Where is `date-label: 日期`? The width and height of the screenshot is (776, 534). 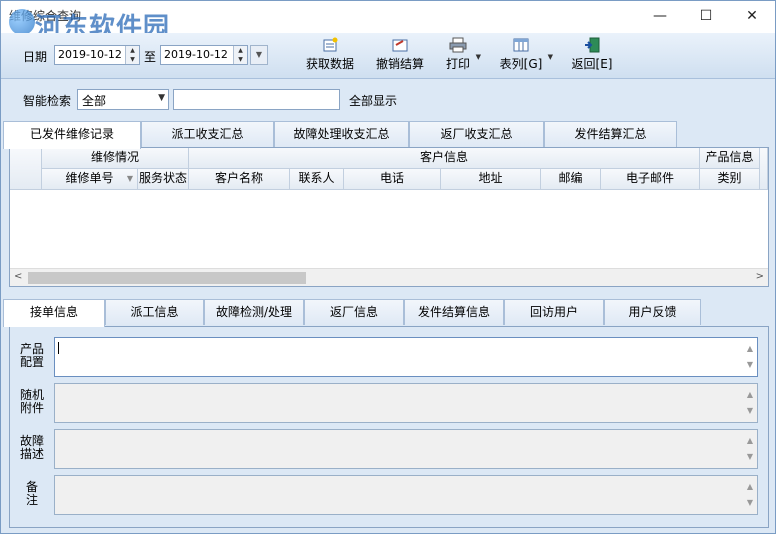 date-label: 日期 is located at coordinates (35, 57).